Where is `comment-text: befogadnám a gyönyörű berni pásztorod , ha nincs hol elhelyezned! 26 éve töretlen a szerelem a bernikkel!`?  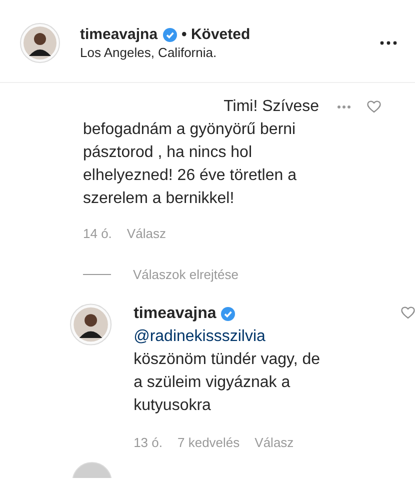
comment-text: befogadnám a gyönyörű berni pásztorod , ha nincs hol elhelyezned! 26 éve töretlen a szerelem a bernikkel! is located at coordinates (190, 164).